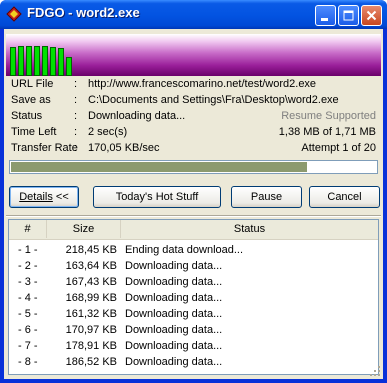 The width and height of the screenshot is (387, 383). What do you see at coordinates (34, 132) in the screenshot?
I see `timeleft-label: Time Left` at bounding box center [34, 132].